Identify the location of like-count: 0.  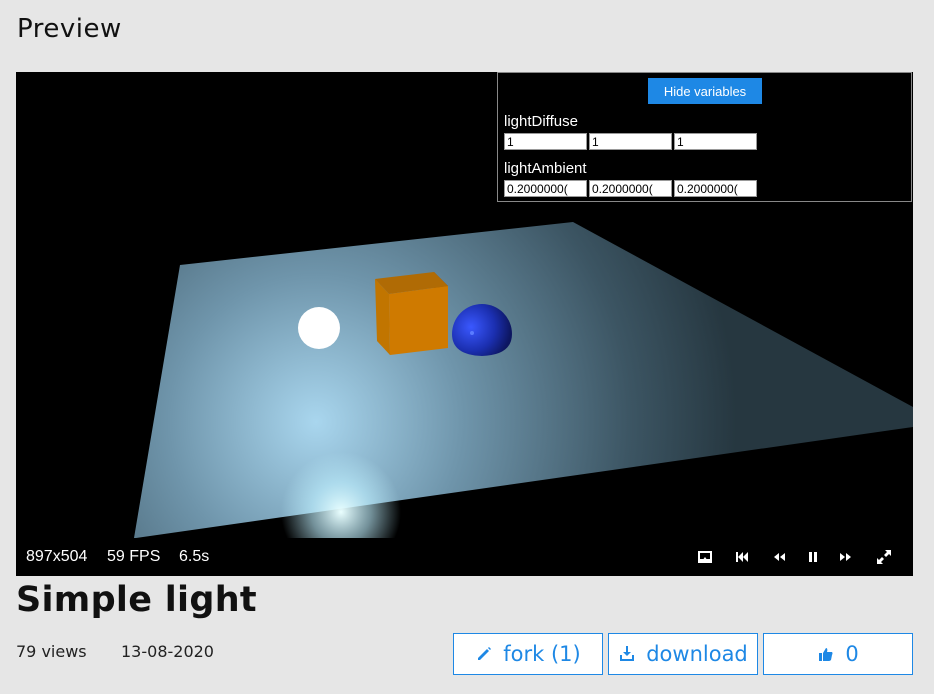
(852, 654).